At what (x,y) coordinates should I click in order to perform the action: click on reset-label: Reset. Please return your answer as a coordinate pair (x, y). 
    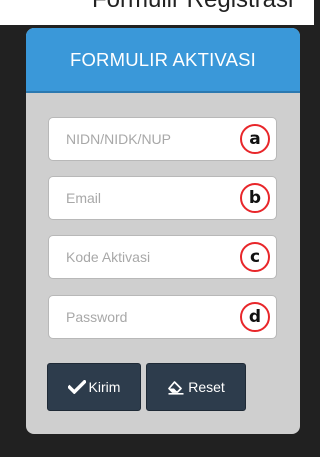
    Looking at the image, I should click on (206, 387).